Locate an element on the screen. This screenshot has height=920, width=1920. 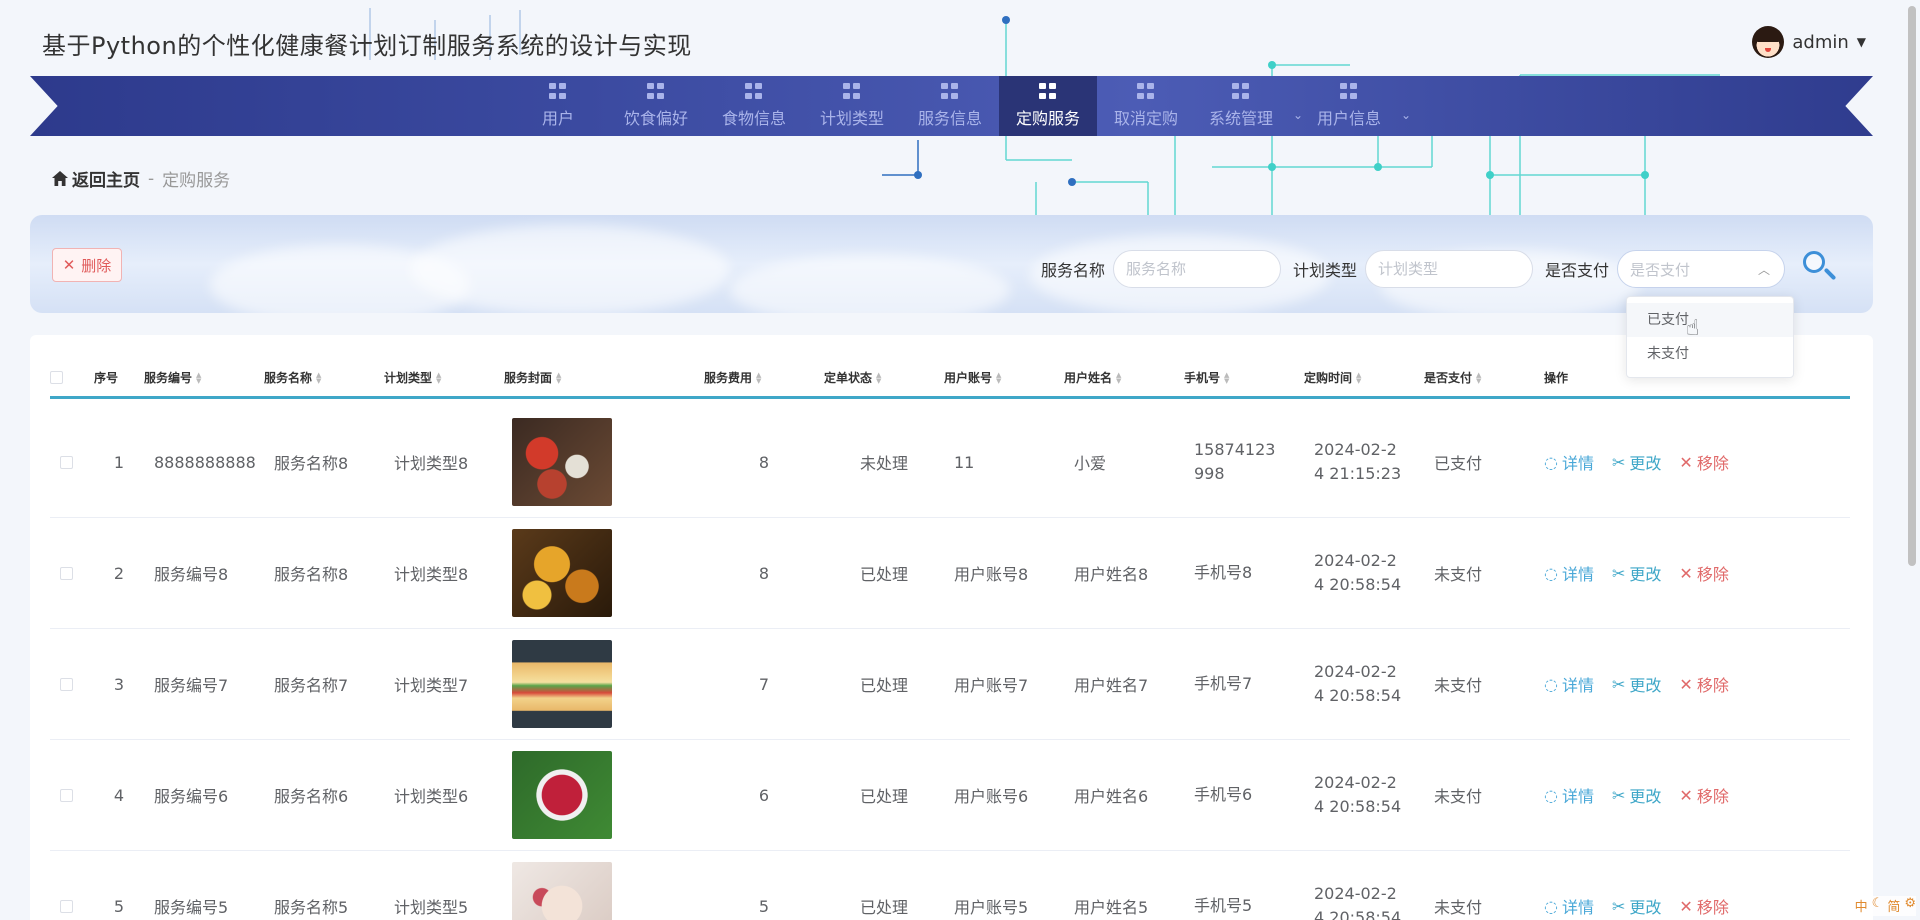
app-title: 基于Python的个性化健康餐计划订制服务系统的设计与实现 is located at coordinates (367, 46).